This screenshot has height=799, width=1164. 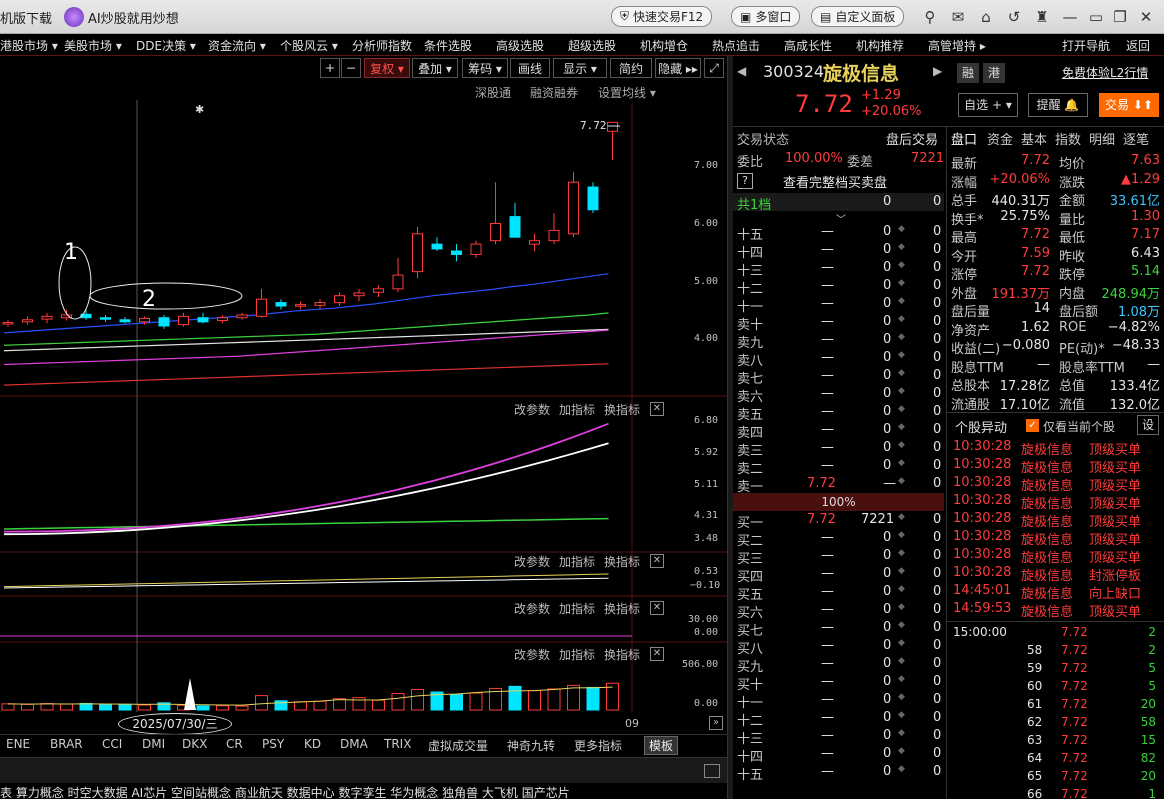 What do you see at coordinates (964, 138) in the screenshot?
I see `tab-pankou: 盘口` at bounding box center [964, 138].